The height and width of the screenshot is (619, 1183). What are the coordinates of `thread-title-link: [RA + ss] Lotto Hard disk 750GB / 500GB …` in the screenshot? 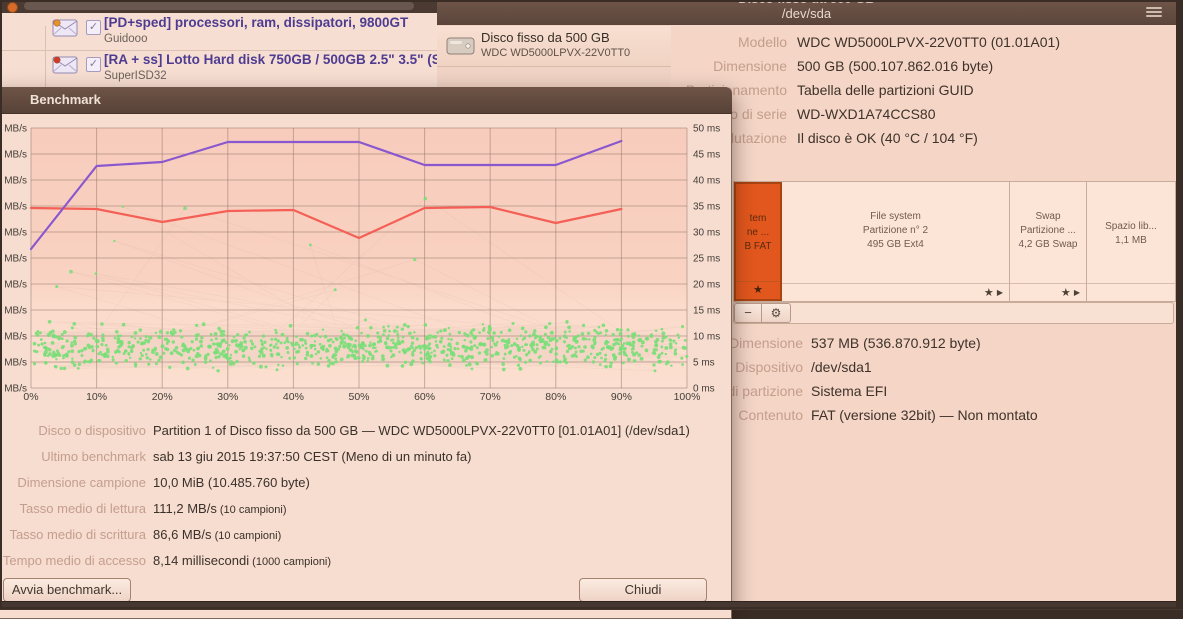 It's located at (270, 59).